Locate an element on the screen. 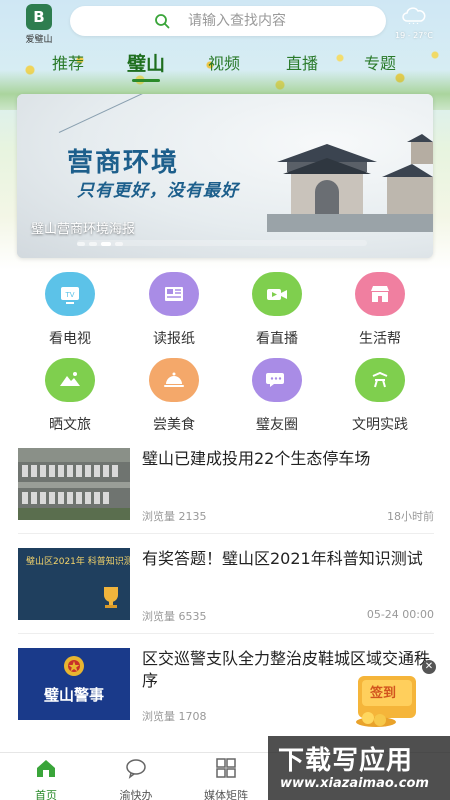 The height and width of the screenshot is (800, 450). publish-time: 18小时前 is located at coordinates (410, 516).